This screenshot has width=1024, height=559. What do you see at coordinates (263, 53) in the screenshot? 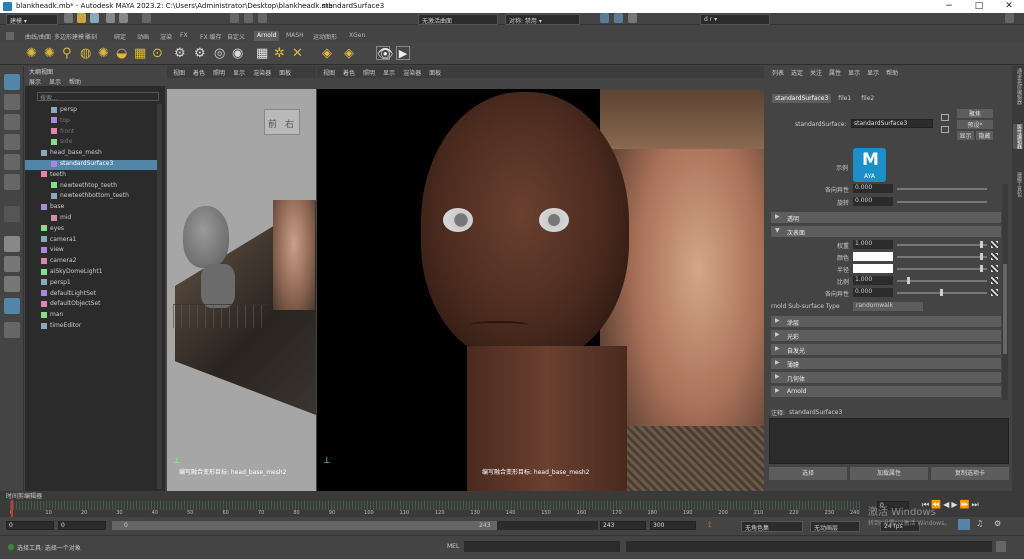
I see `arnold-flush-icon: ▦` at bounding box center [263, 53].